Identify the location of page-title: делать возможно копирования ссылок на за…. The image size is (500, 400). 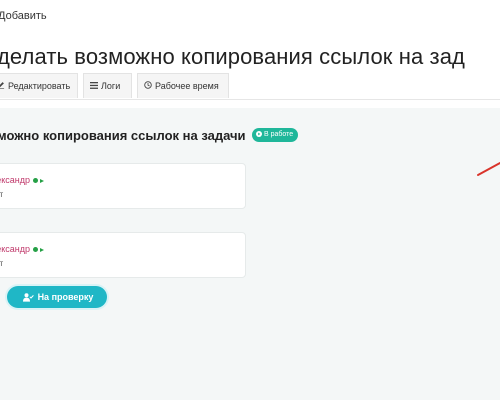
(232, 56).